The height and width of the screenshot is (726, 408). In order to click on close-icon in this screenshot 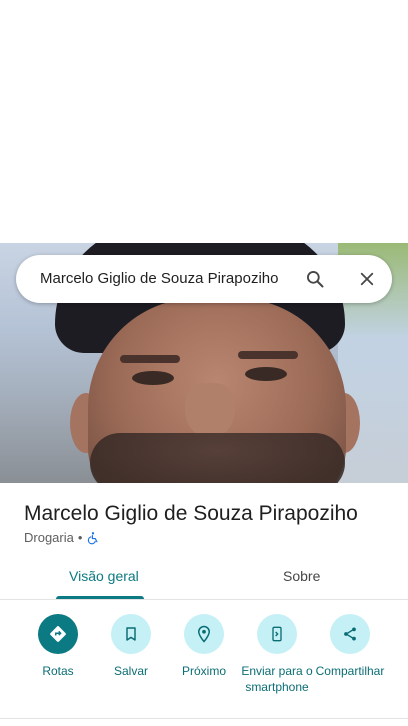, I will do `click(367, 279)`.